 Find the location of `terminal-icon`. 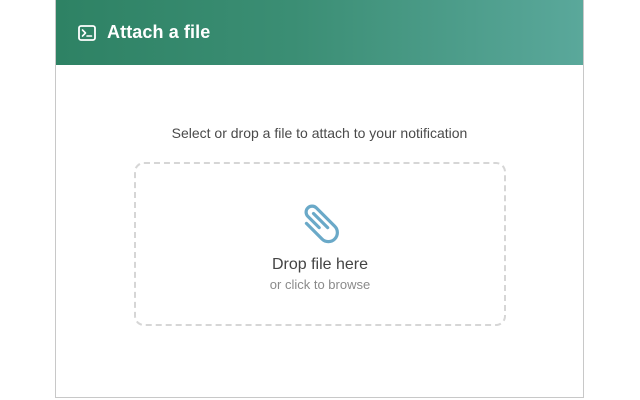

terminal-icon is located at coordinates (87, 32).